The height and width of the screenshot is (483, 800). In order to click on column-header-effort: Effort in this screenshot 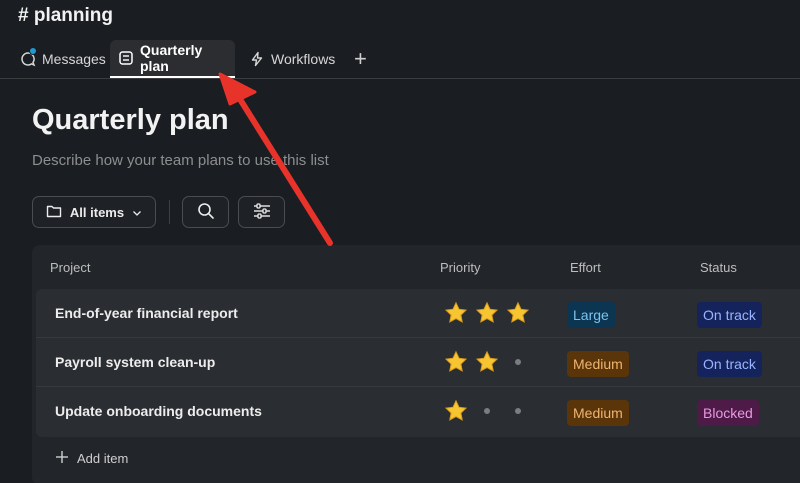, I will do `click(585, 267)`.